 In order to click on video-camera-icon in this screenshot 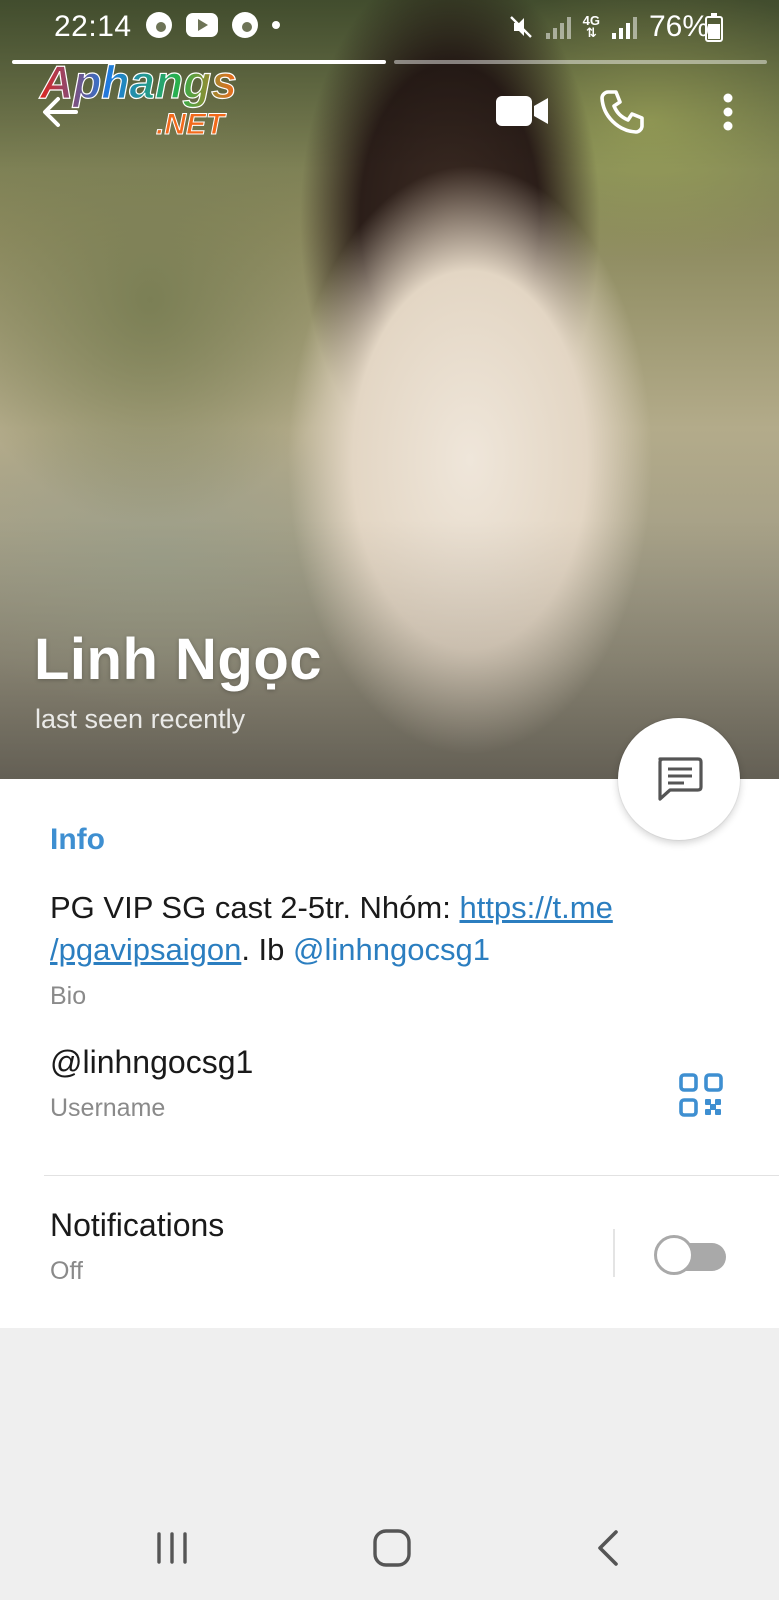, I will do `click(522, 111)`.